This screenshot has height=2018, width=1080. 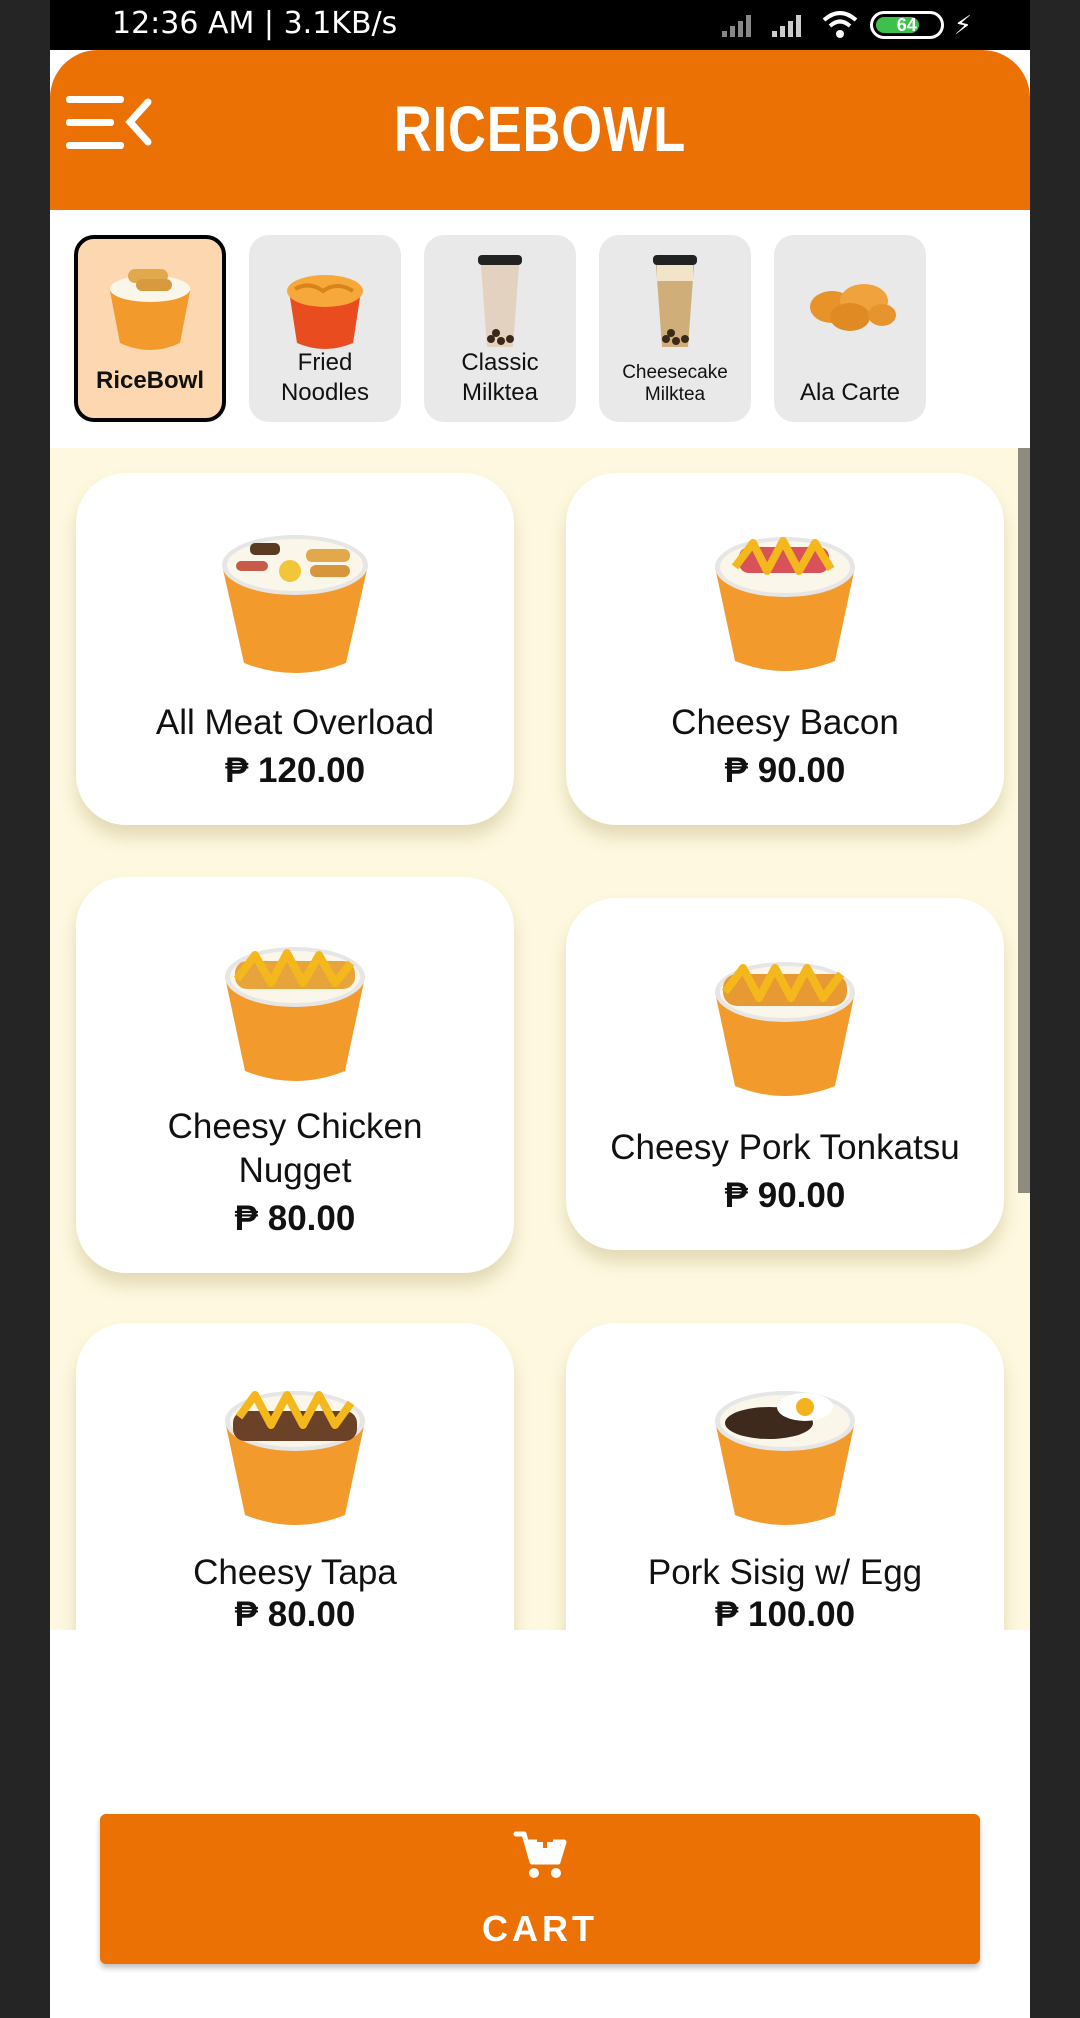 I want to click on page-title: RICEBOWL, so click(x=540, y=129).